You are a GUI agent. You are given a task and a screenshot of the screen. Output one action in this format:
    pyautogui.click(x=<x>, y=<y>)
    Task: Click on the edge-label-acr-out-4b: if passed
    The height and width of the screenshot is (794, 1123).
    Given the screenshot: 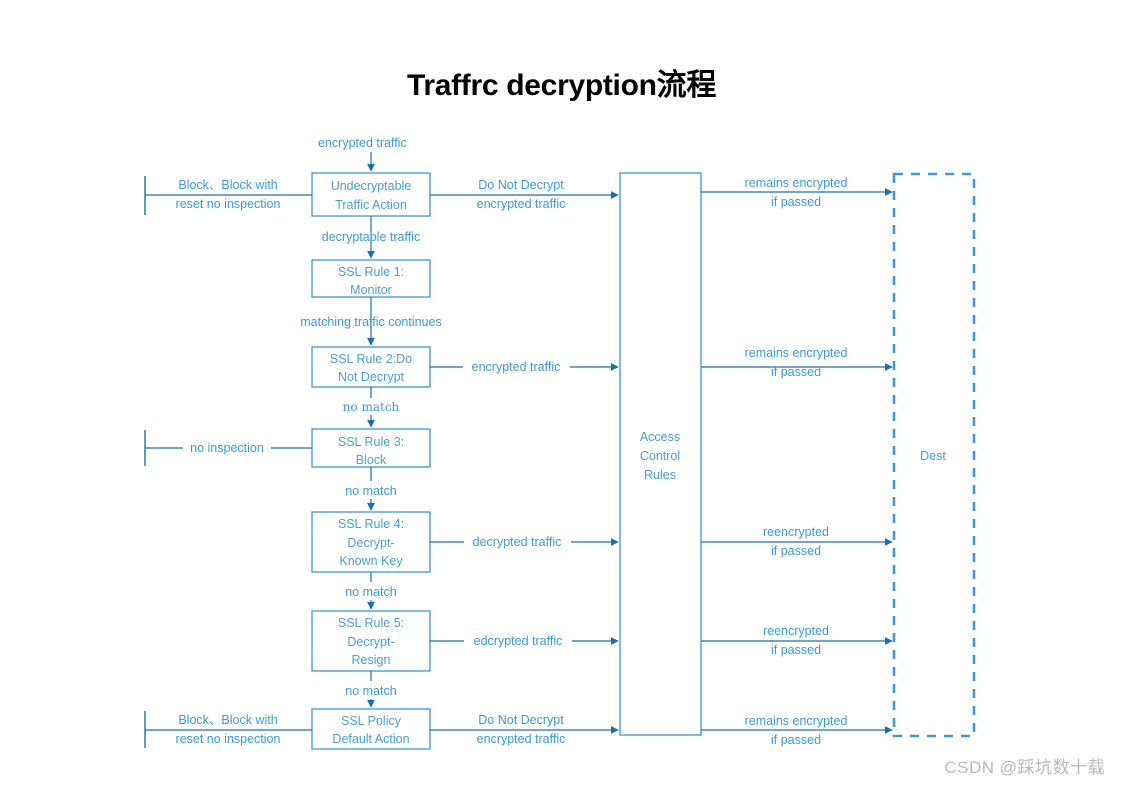 What is the action you would take?
    pyautogui.click(x=796, y=650)
    